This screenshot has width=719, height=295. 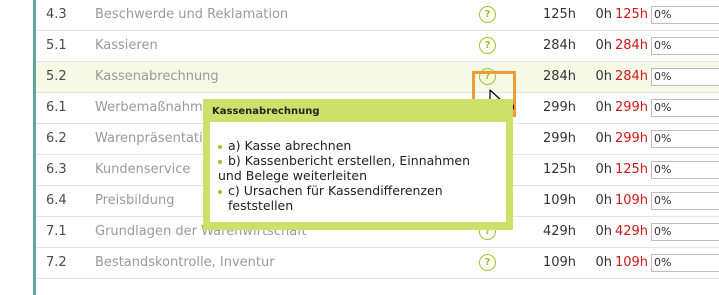 What do you see at coordinates (153, 107) in the screenshot?
I see `row-title: Werbemaßnahme` at bounding box center [153, 107].